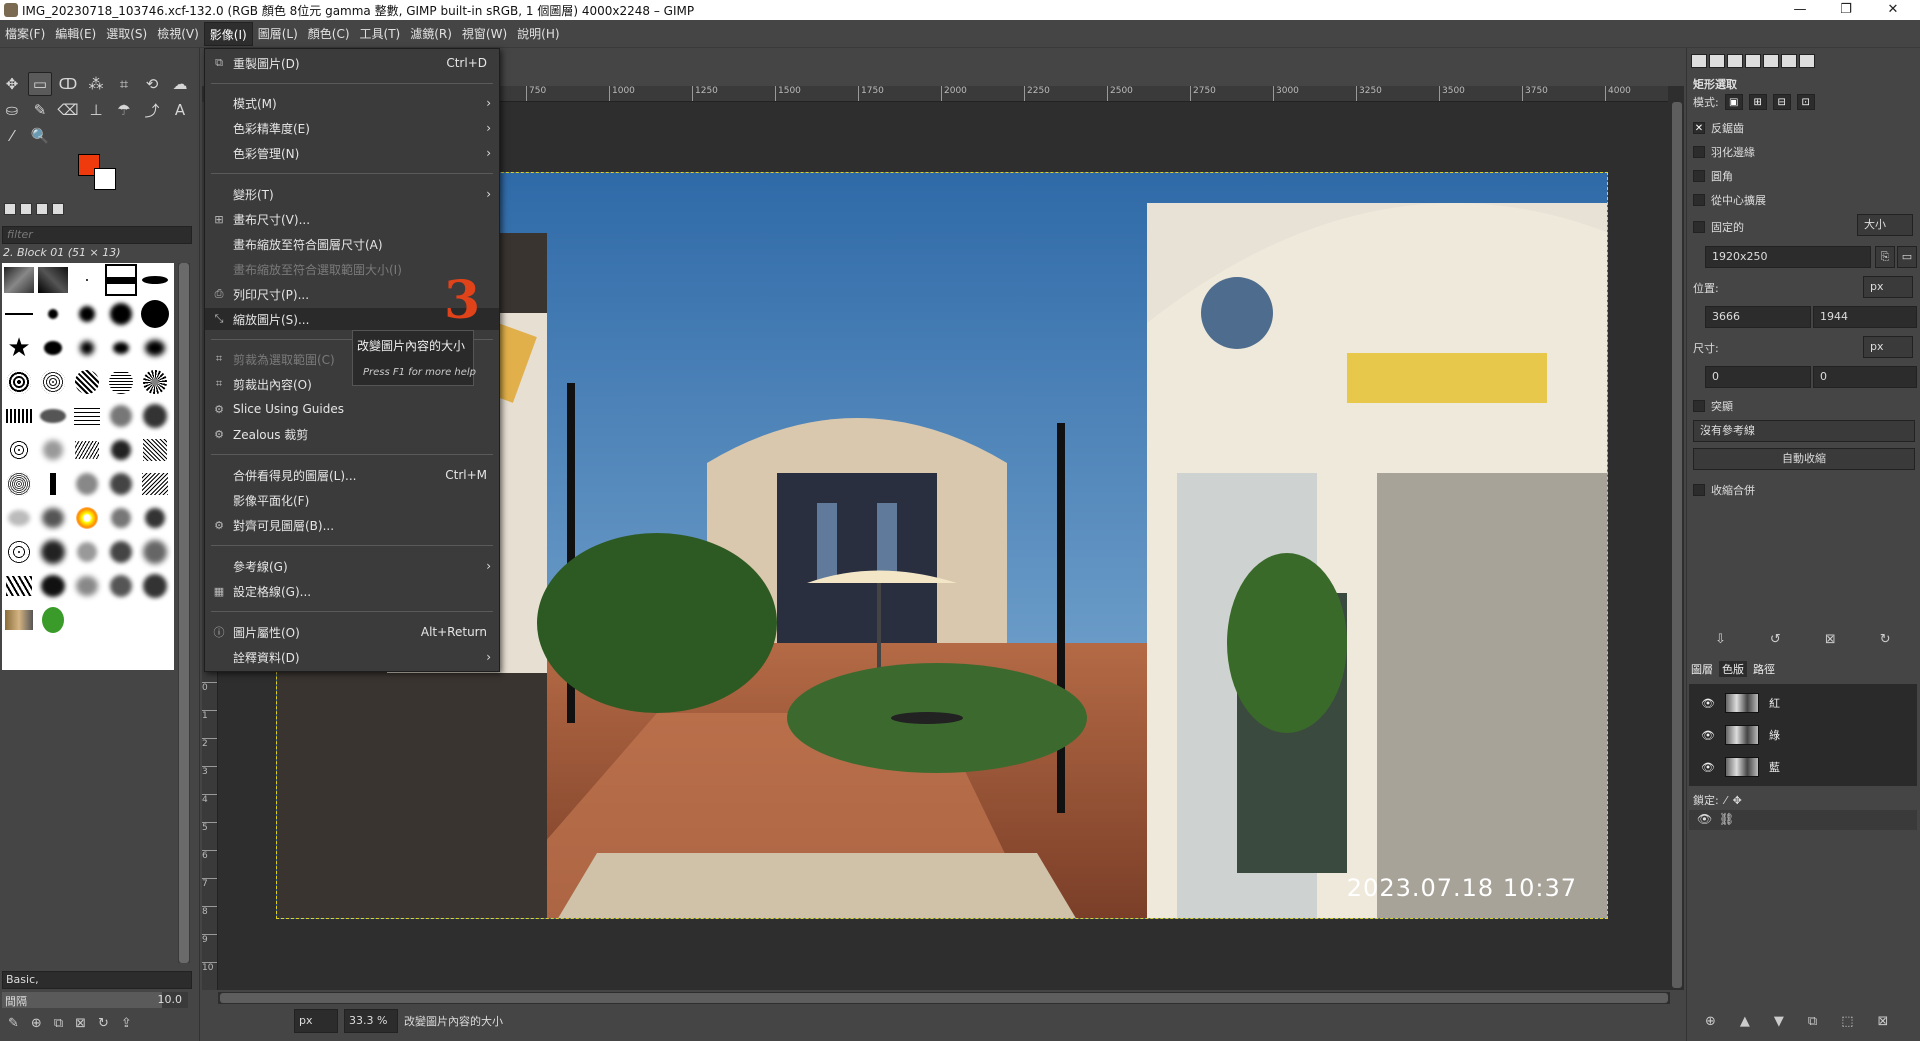 The image size is (1920, 1041). Describe the element at coordinates (1789, 61) in the screenshot. I see `brush-editor-tab-icon` at that location.